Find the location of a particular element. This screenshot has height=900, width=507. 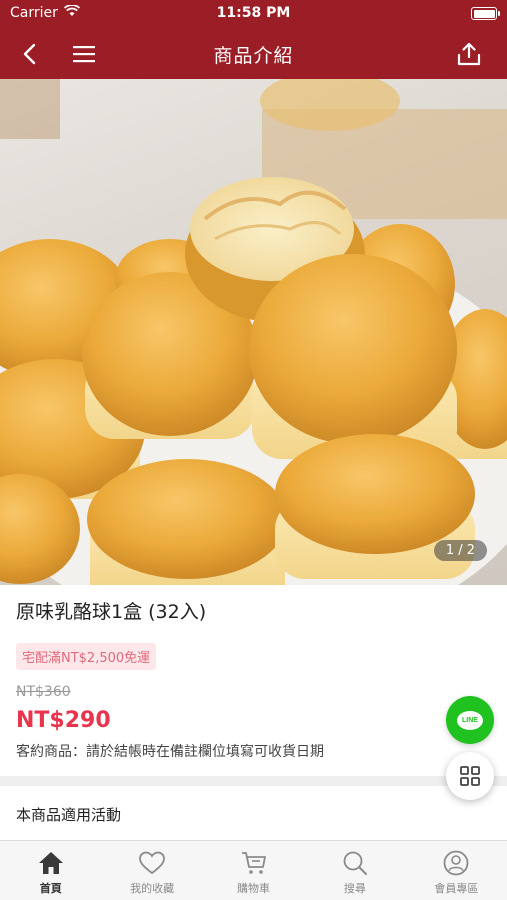

tab-home: 首頁 is located at coordinates (50, 870).